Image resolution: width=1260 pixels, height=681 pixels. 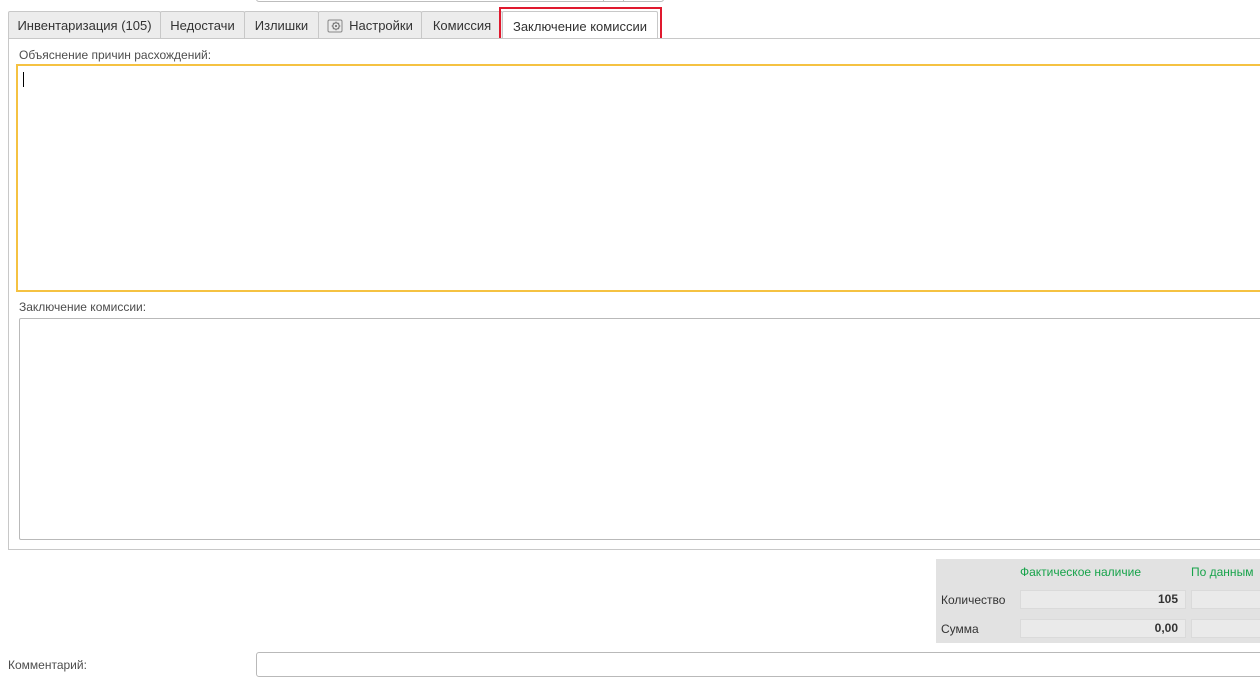 What do you see at coordinates (960, 629) in the screenshot?
I see `totals-row-sum-label: Сумма` at bounding box center [960, 629].